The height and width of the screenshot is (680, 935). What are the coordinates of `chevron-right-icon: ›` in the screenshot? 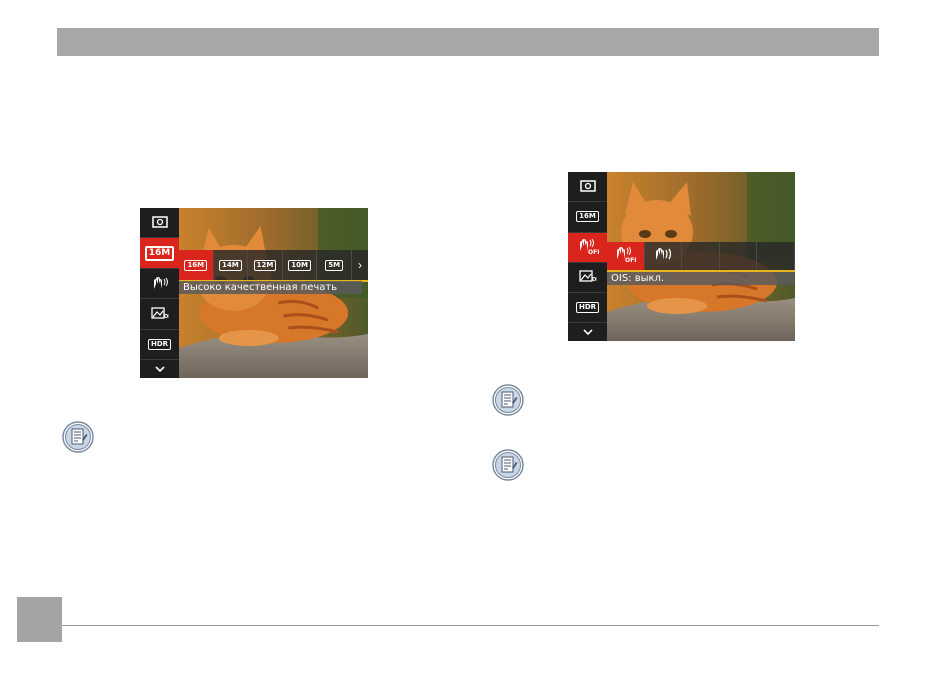 It's located at (360, 265).